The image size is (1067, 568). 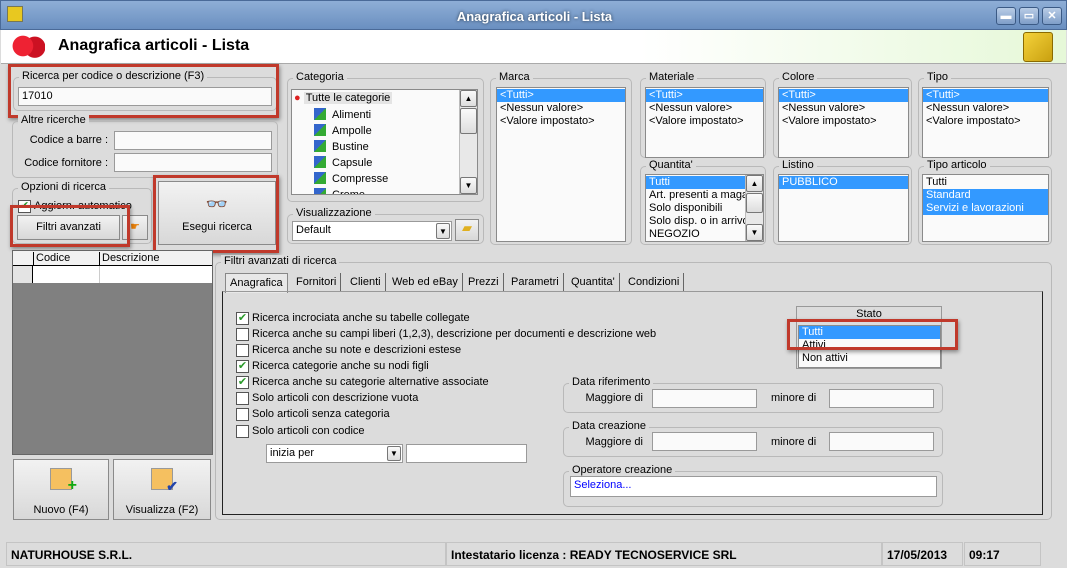 What do you see at coordinates (68, 140) in the screenshot?
I see `barcode-label: Codice a barre :` at bounding box center [68, 140].